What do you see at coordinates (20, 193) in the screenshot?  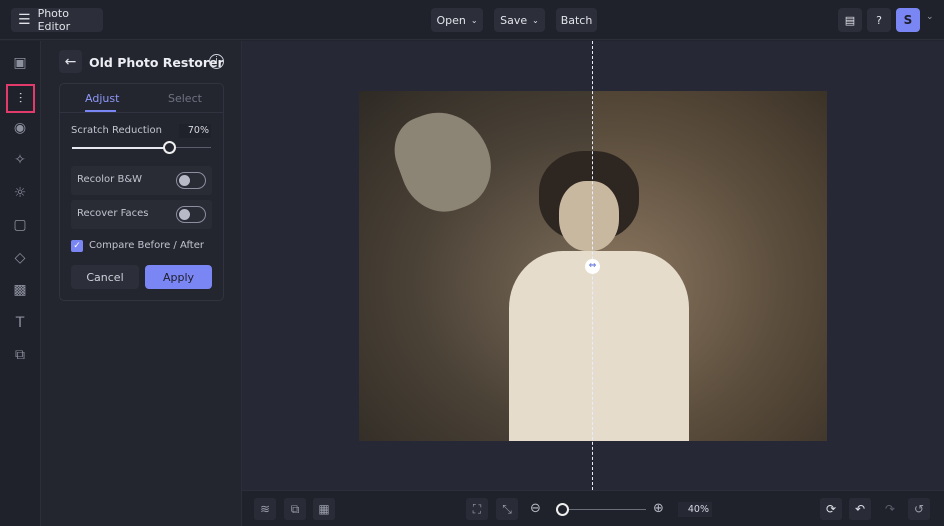 I see `palette-icon: ☼` at bounding box center [20, 193].